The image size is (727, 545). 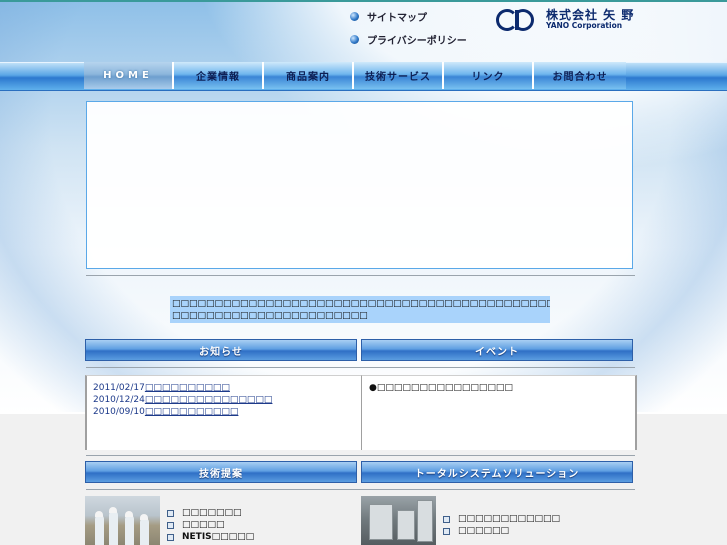 What do you see at coordinates (499, 412) in the screenshot?
I see `event-panel: ●□□□□□□□□□□□□□□□□` at bounding box center [499, 412].